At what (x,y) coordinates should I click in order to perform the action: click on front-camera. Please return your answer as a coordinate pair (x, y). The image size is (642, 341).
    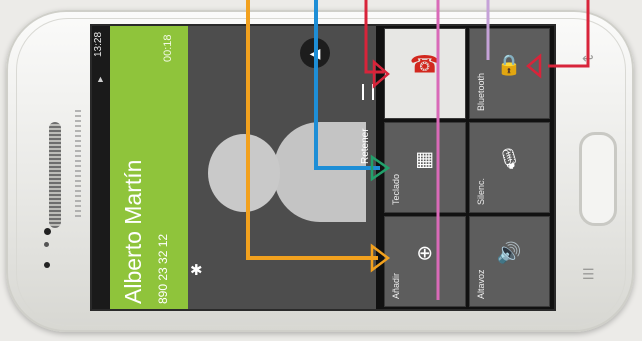
    Looking at the image, I should click on (47, 231).